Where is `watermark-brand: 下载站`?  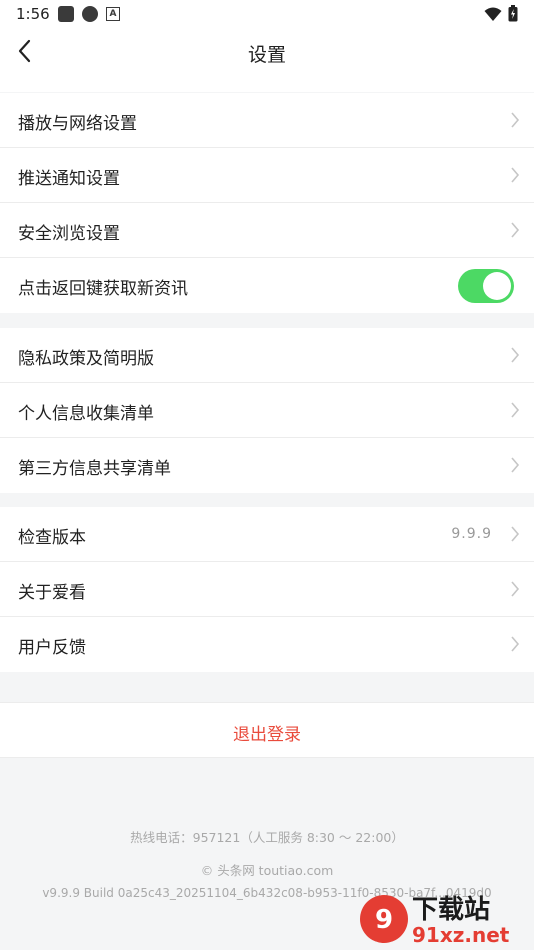 watermark-brand: 下载站 is located at coordinates (451, 910).